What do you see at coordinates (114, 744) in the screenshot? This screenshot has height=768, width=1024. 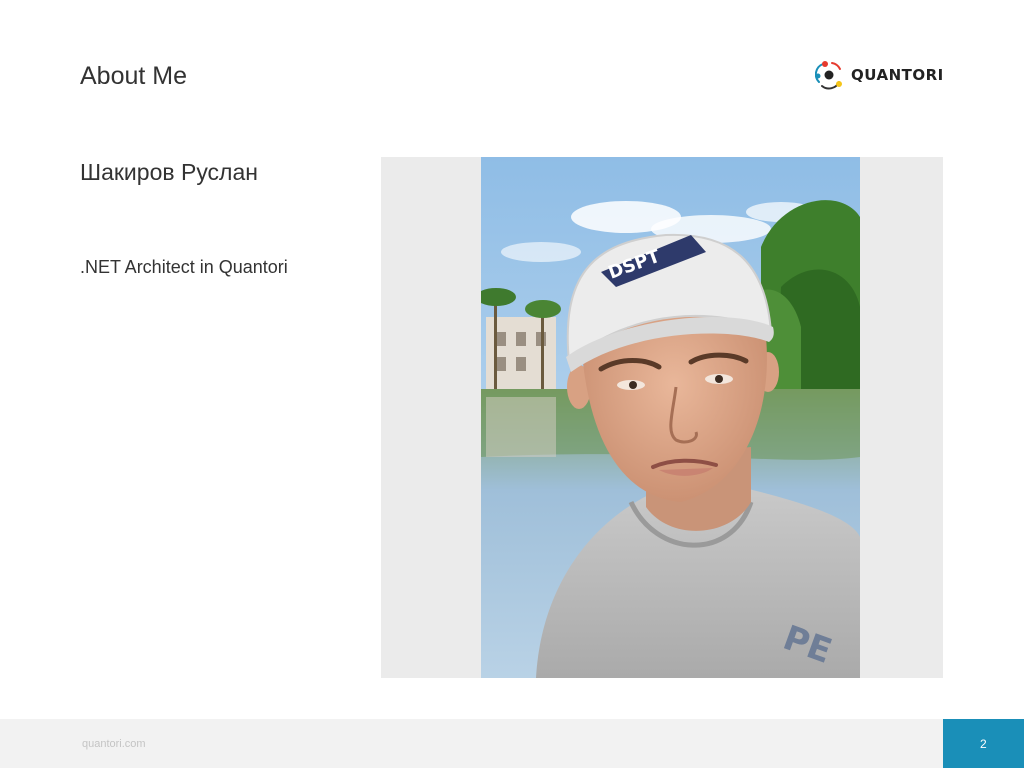 I see `footer-site-link: quantori.com` at bounding box center [114, 744].